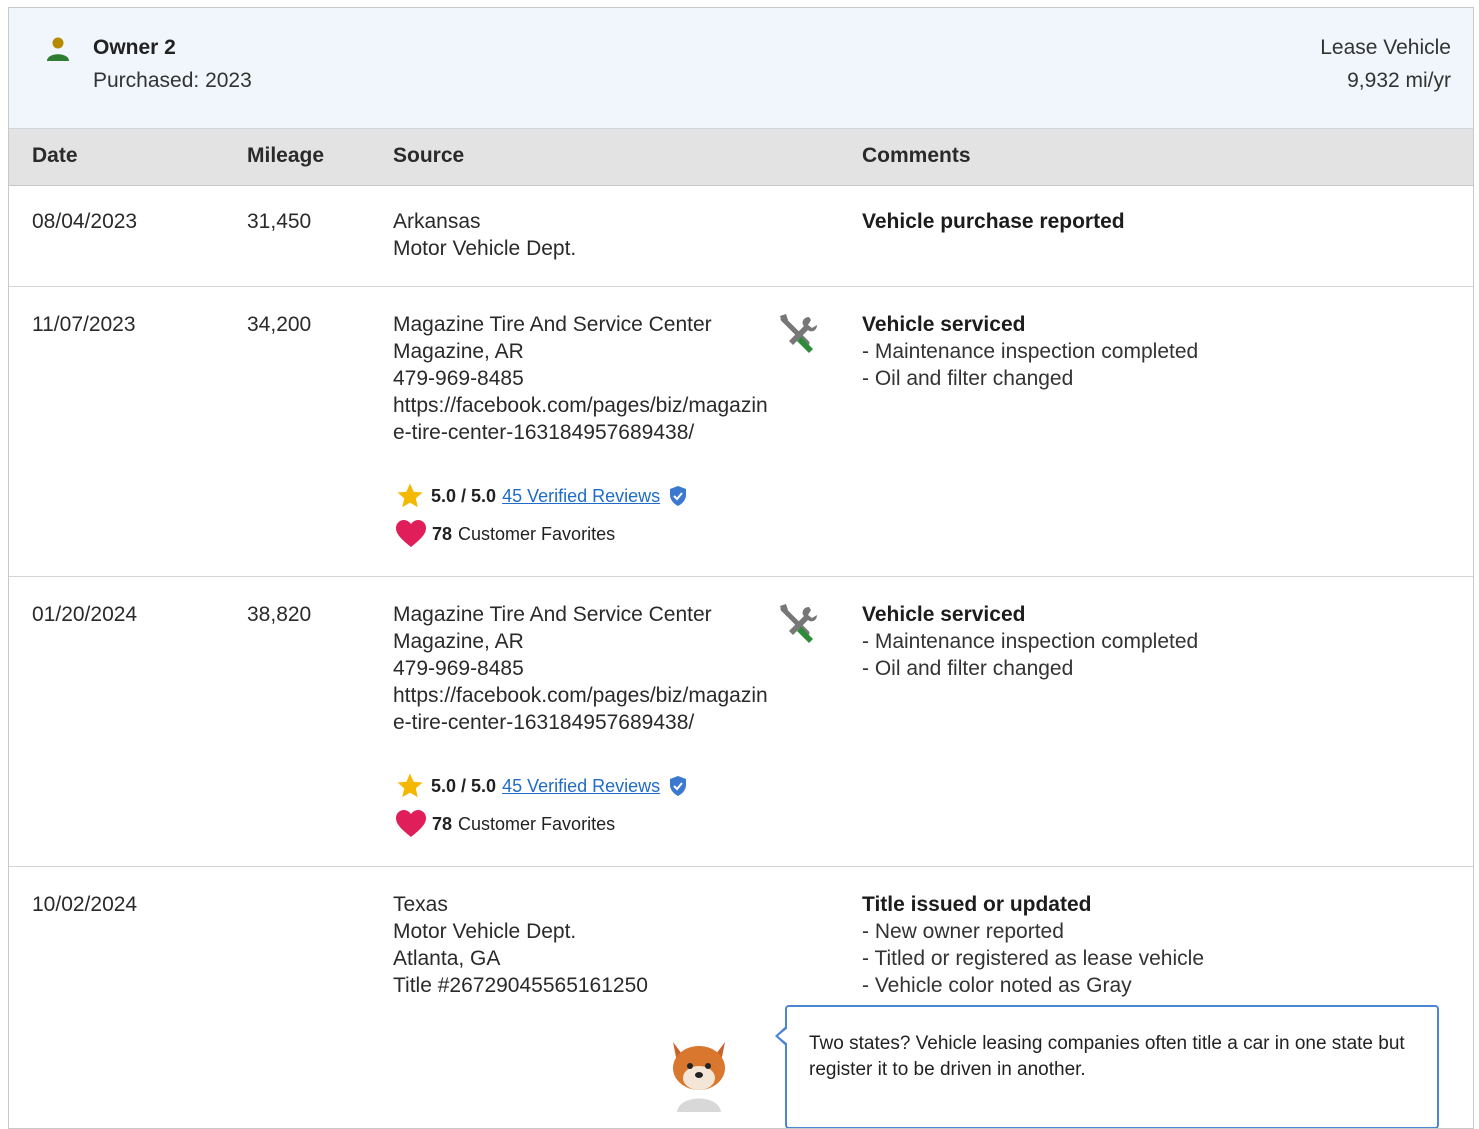  I want to click on row-comments: Vehicle purchase reported, so click(993, 221).